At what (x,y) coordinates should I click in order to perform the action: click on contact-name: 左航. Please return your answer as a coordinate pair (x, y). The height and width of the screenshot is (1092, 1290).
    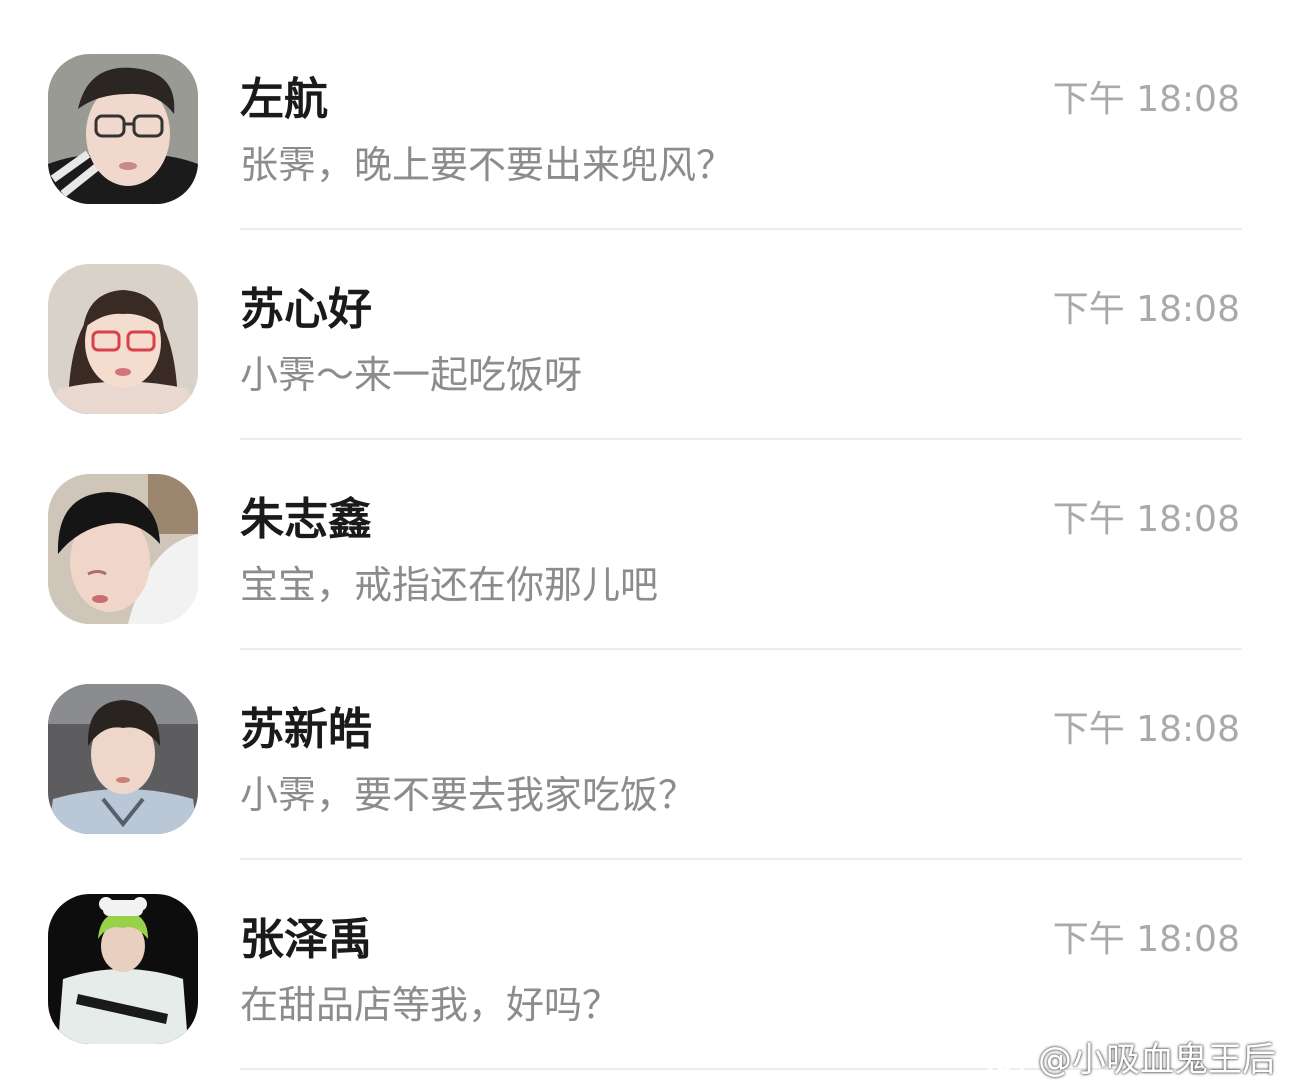
    Looking at the image, I should click on (284, 99).